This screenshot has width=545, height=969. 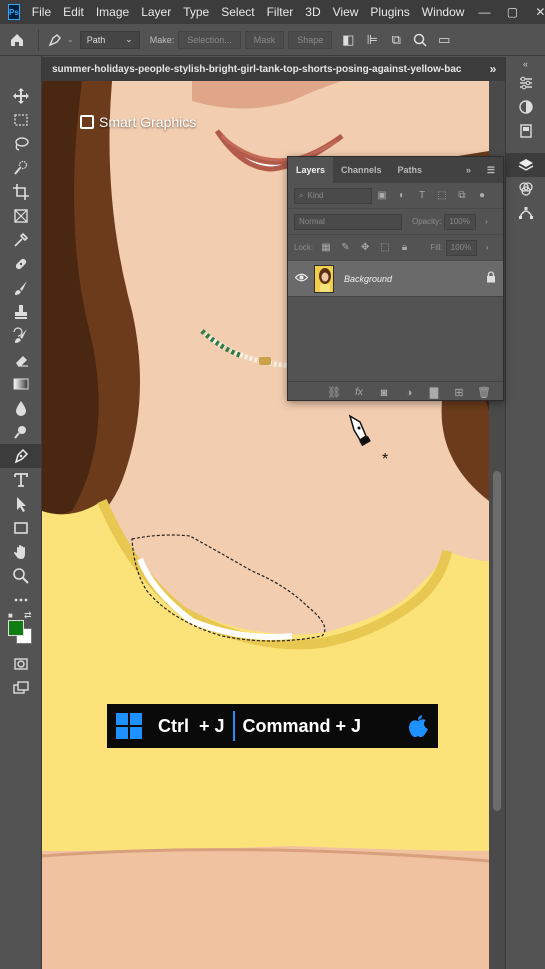 I want to click on menu-view: View, so click(x=346, y=12).